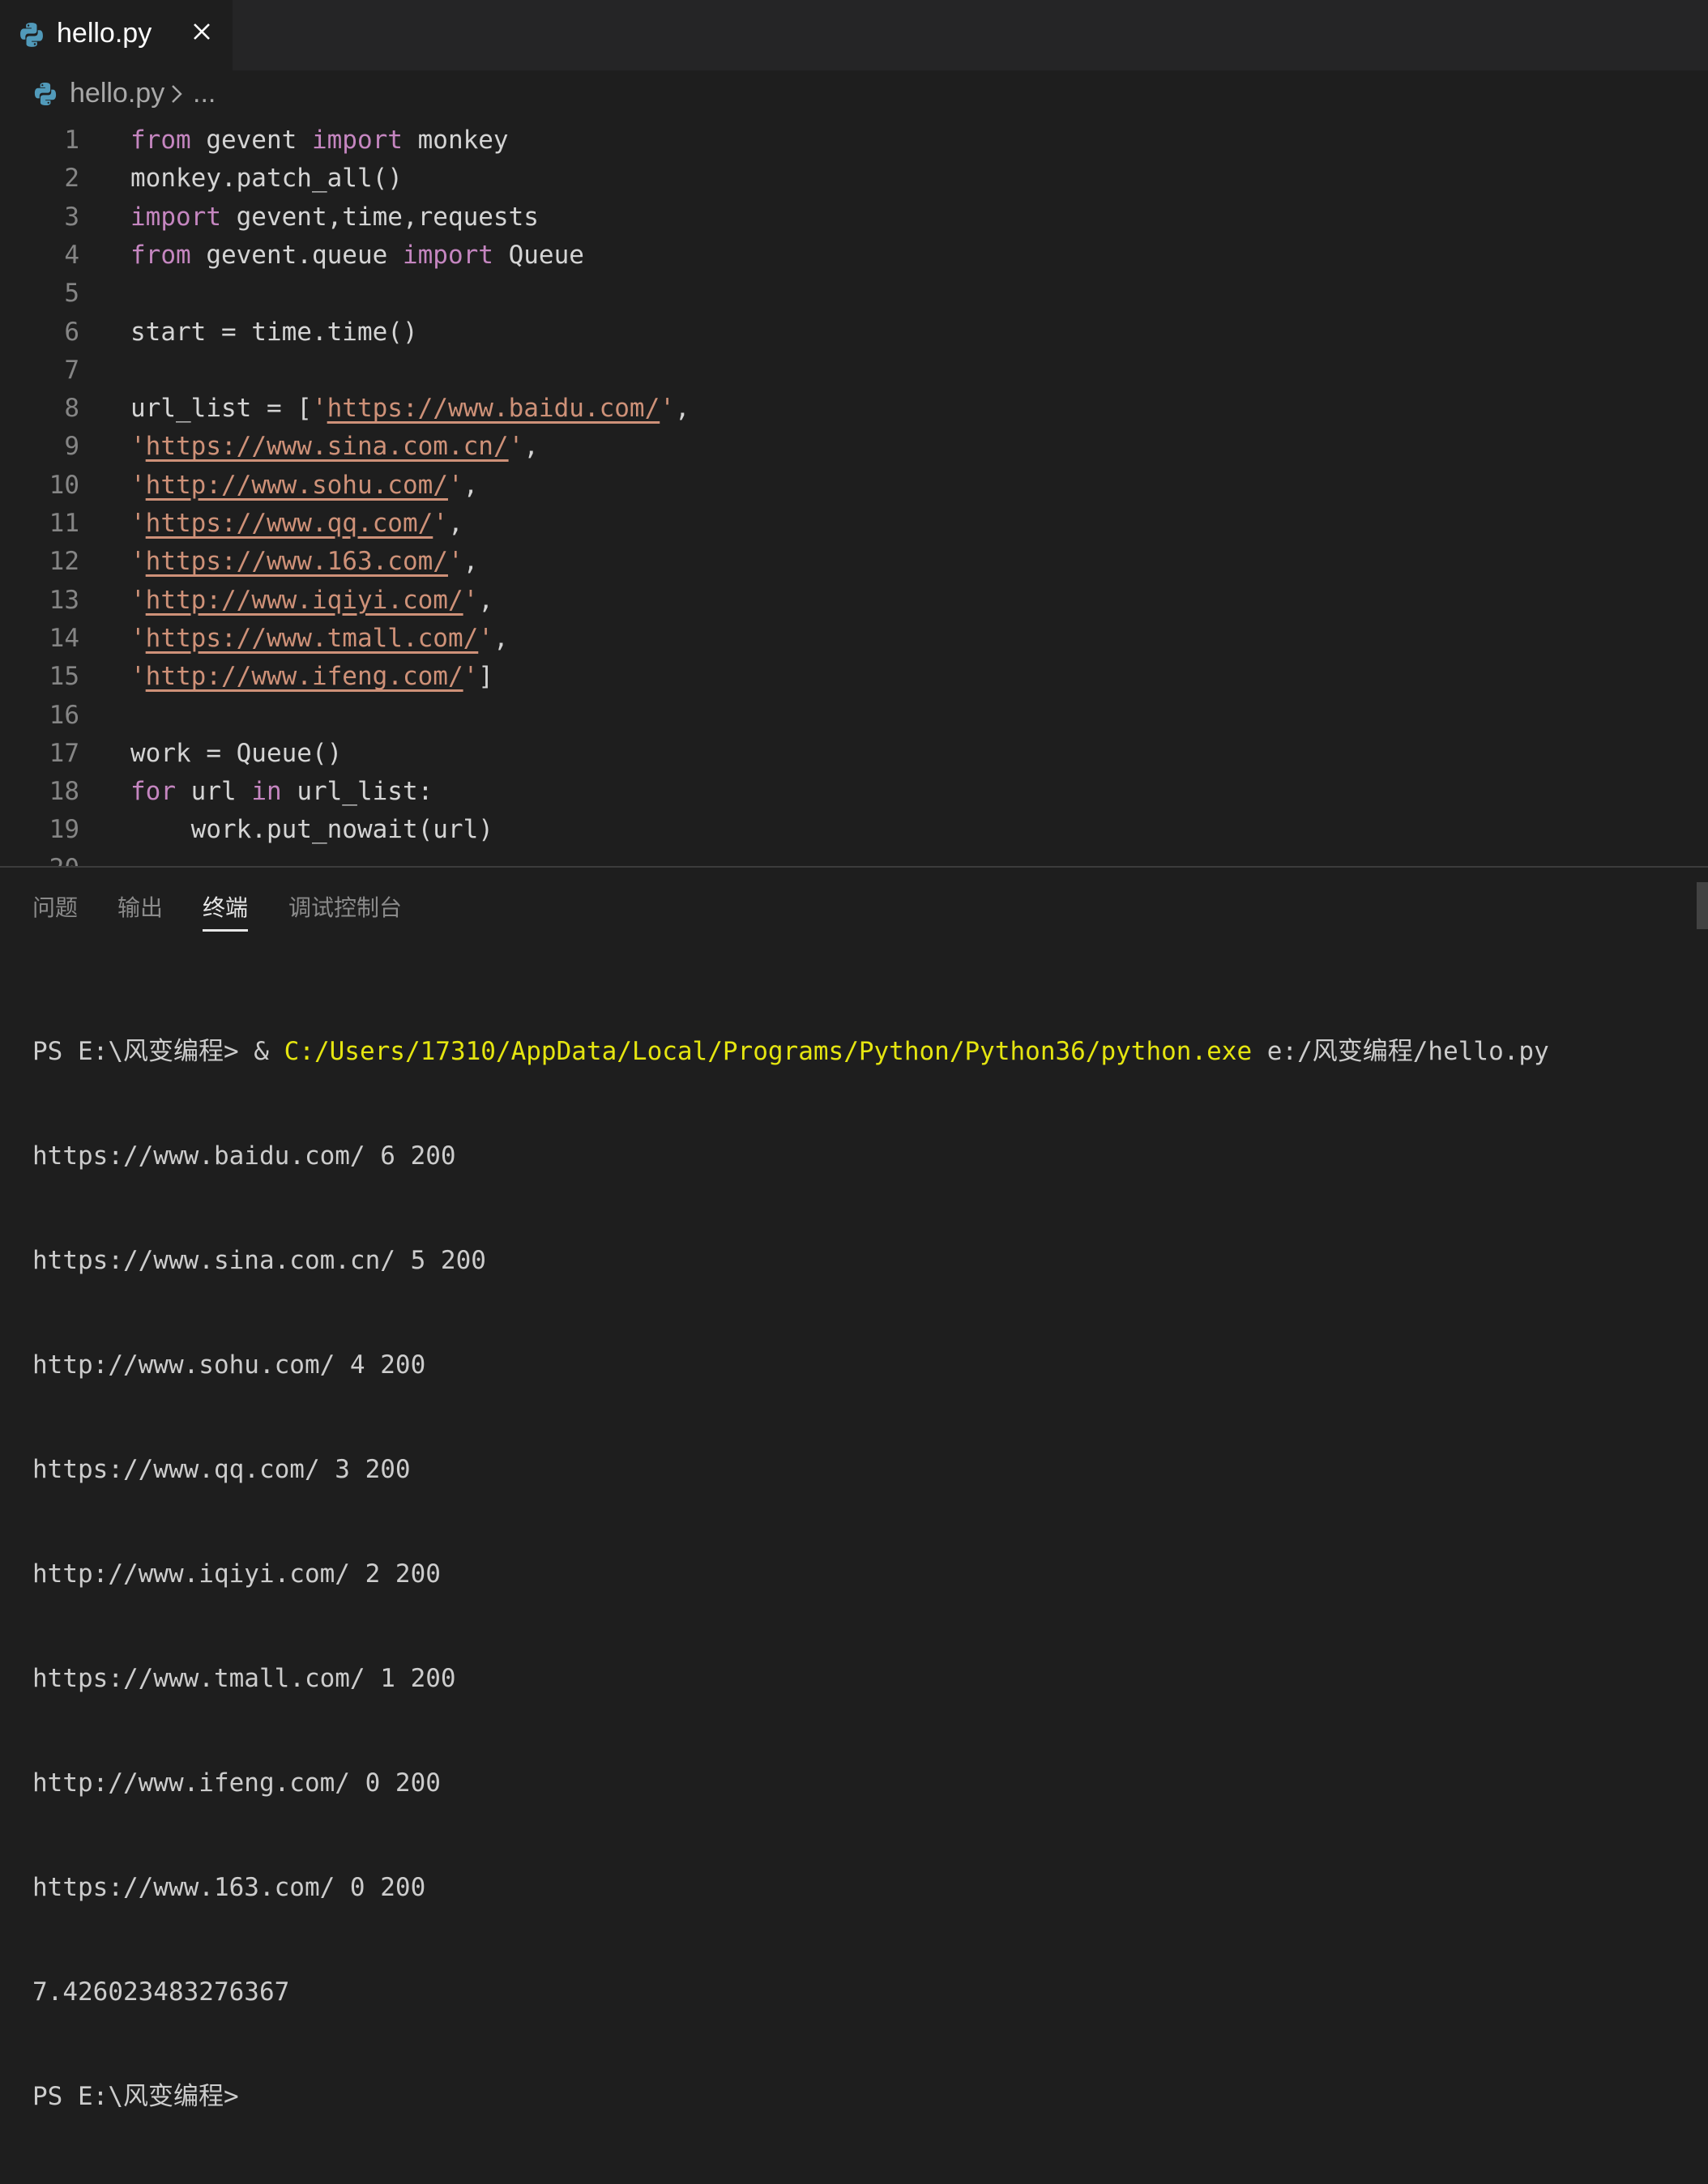 This screenshot has height=2184, width=1708. I want to click on code-text: work = Queue(), so click(236, 754).